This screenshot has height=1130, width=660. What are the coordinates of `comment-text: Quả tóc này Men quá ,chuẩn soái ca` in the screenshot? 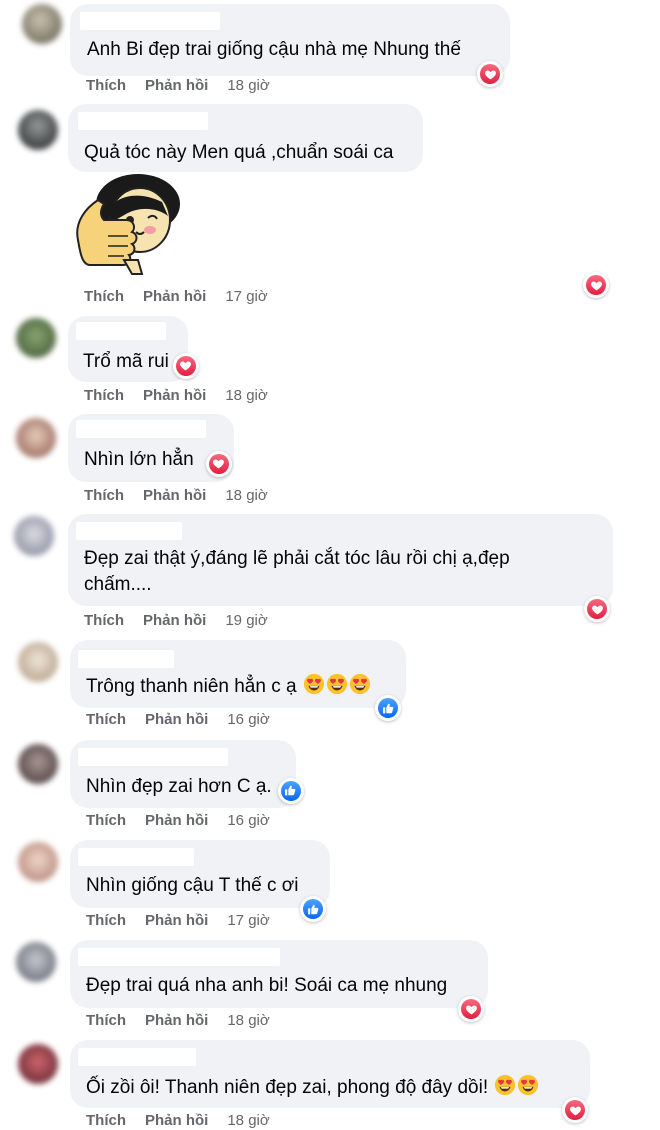 It's located at (239, 152).